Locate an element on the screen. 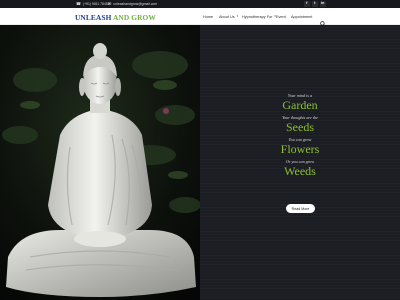 The image size is (400, 300). nav-hypnotherapy: Hypnotherapy For ▼ is located at coordinates (259, 17).